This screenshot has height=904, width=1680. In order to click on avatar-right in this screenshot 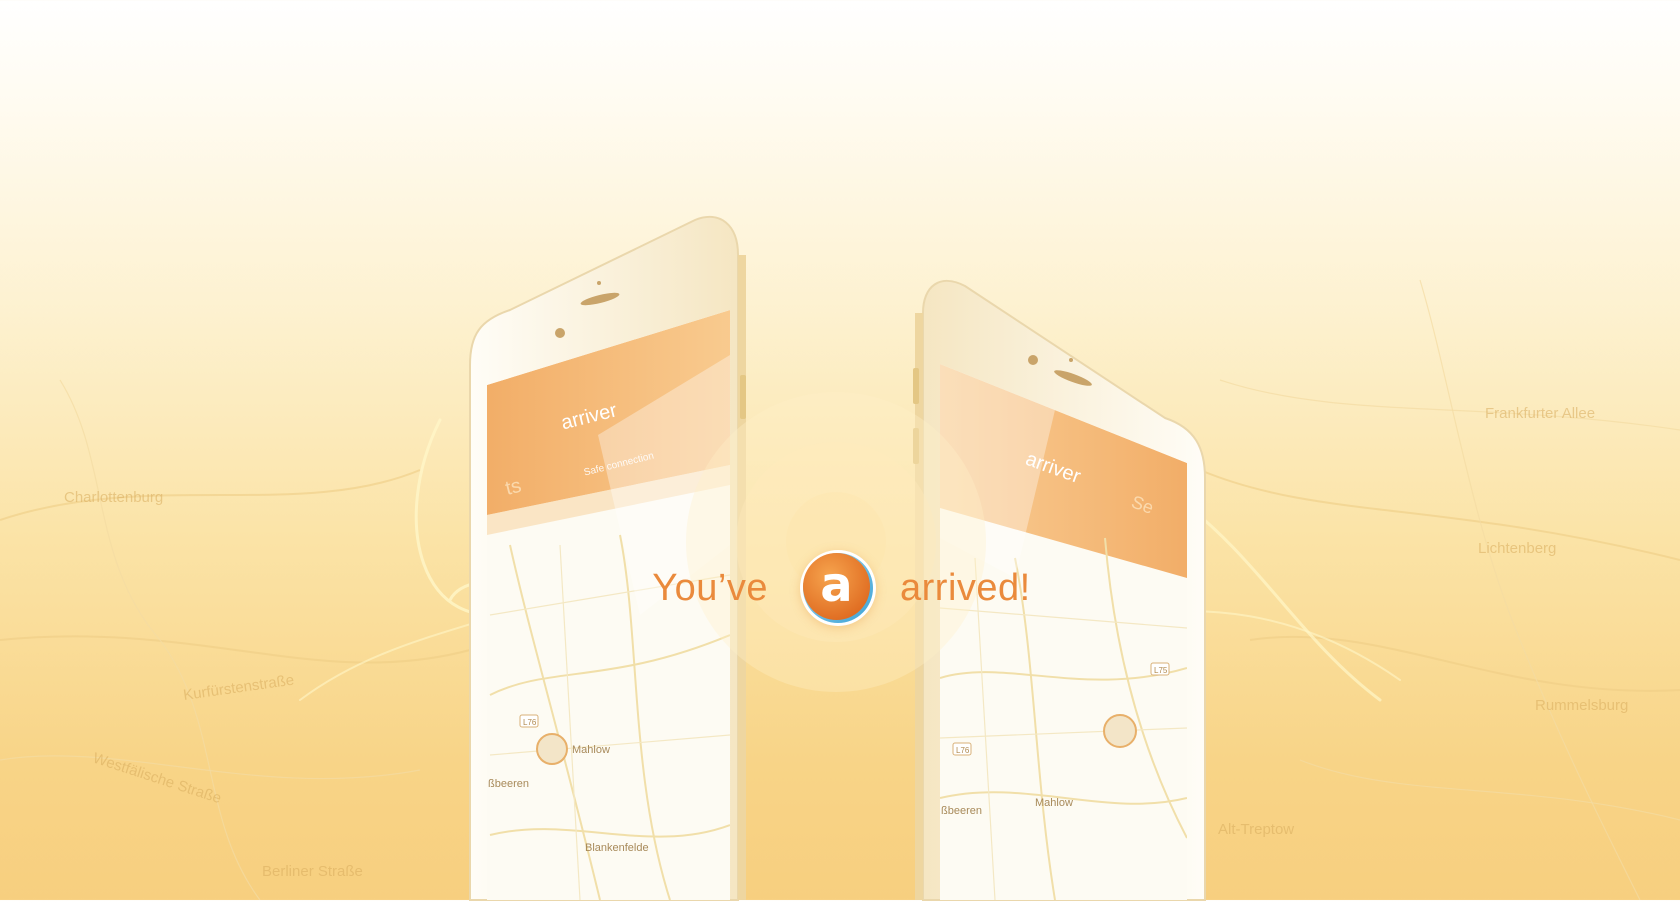, I will do `click(1120, 731)`.